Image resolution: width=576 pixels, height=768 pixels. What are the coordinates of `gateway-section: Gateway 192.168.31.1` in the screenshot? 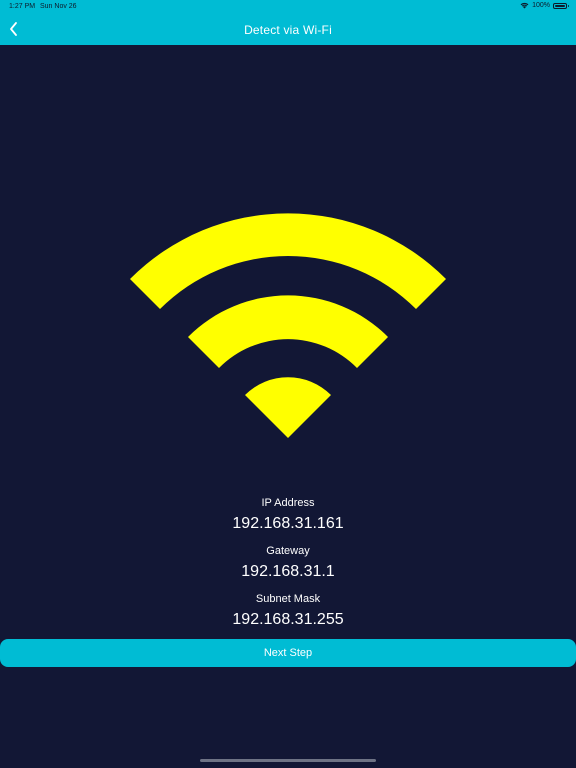 It's located at (288, 563).